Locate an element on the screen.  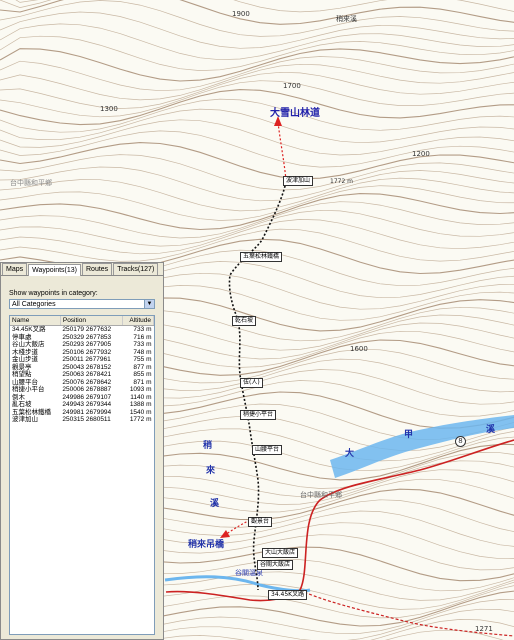
road-marker: 8 is located at coordinates (460, 441).